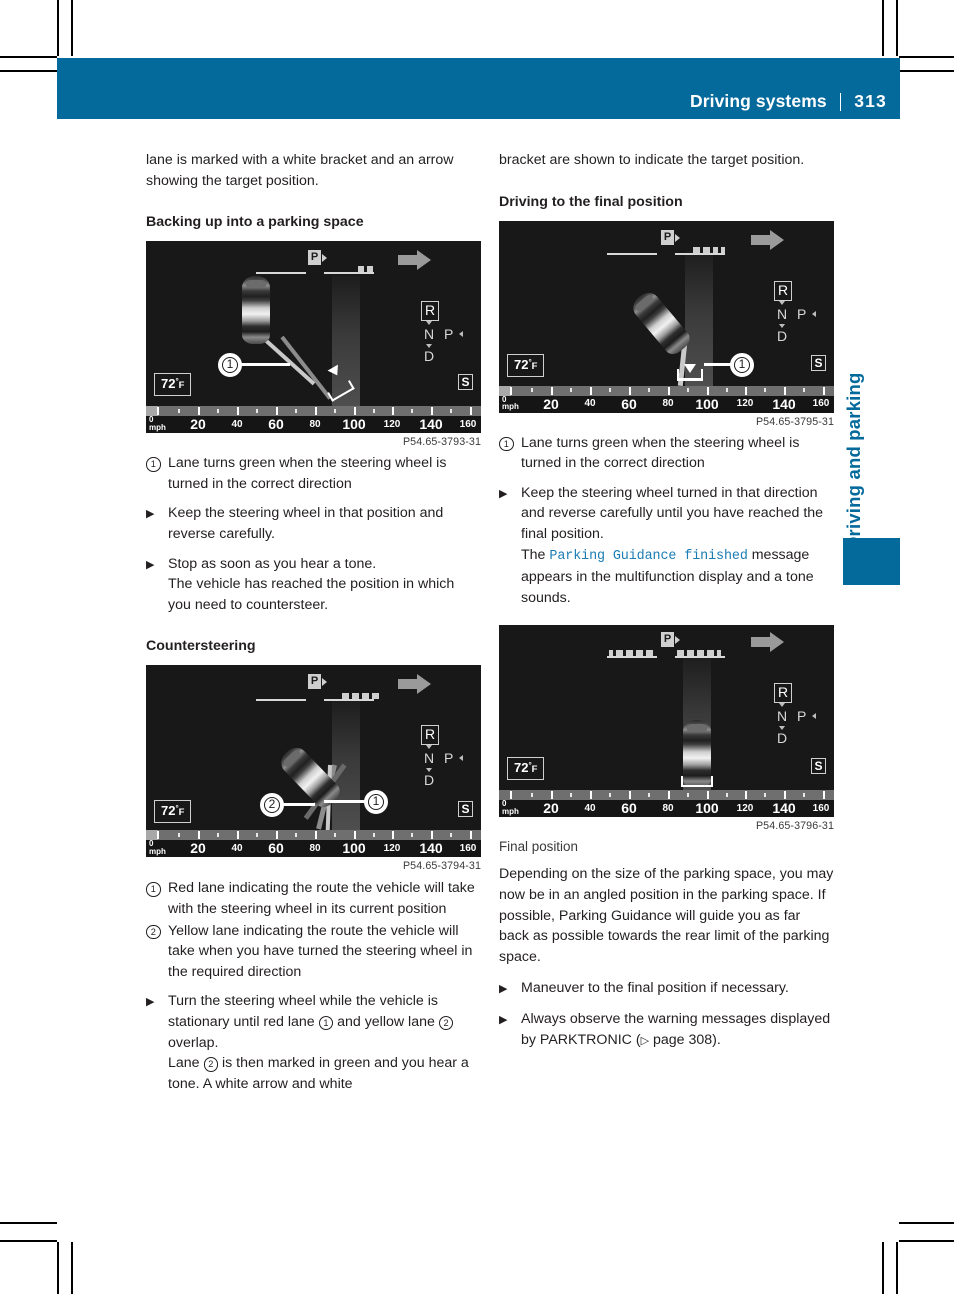 The image size is (954, 1294). I want to click on crop-mark-br-h2, so click(926, 1241).